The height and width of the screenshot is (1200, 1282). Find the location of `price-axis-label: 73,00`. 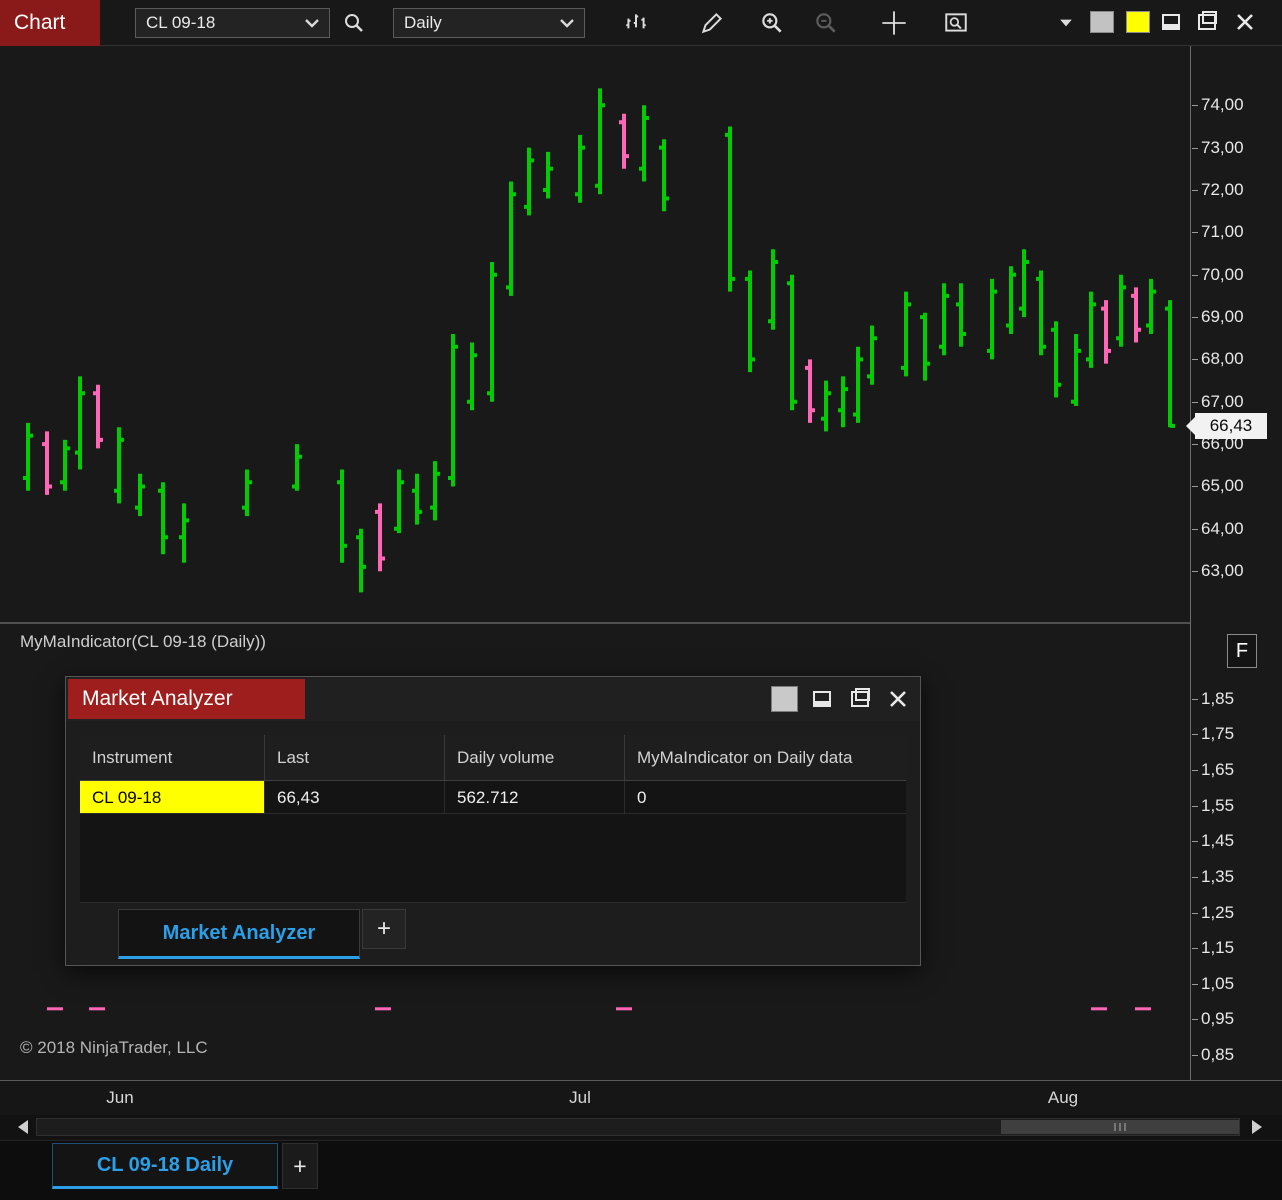

price-axis-label: 73,00 is located at coordinates (1218, 147).